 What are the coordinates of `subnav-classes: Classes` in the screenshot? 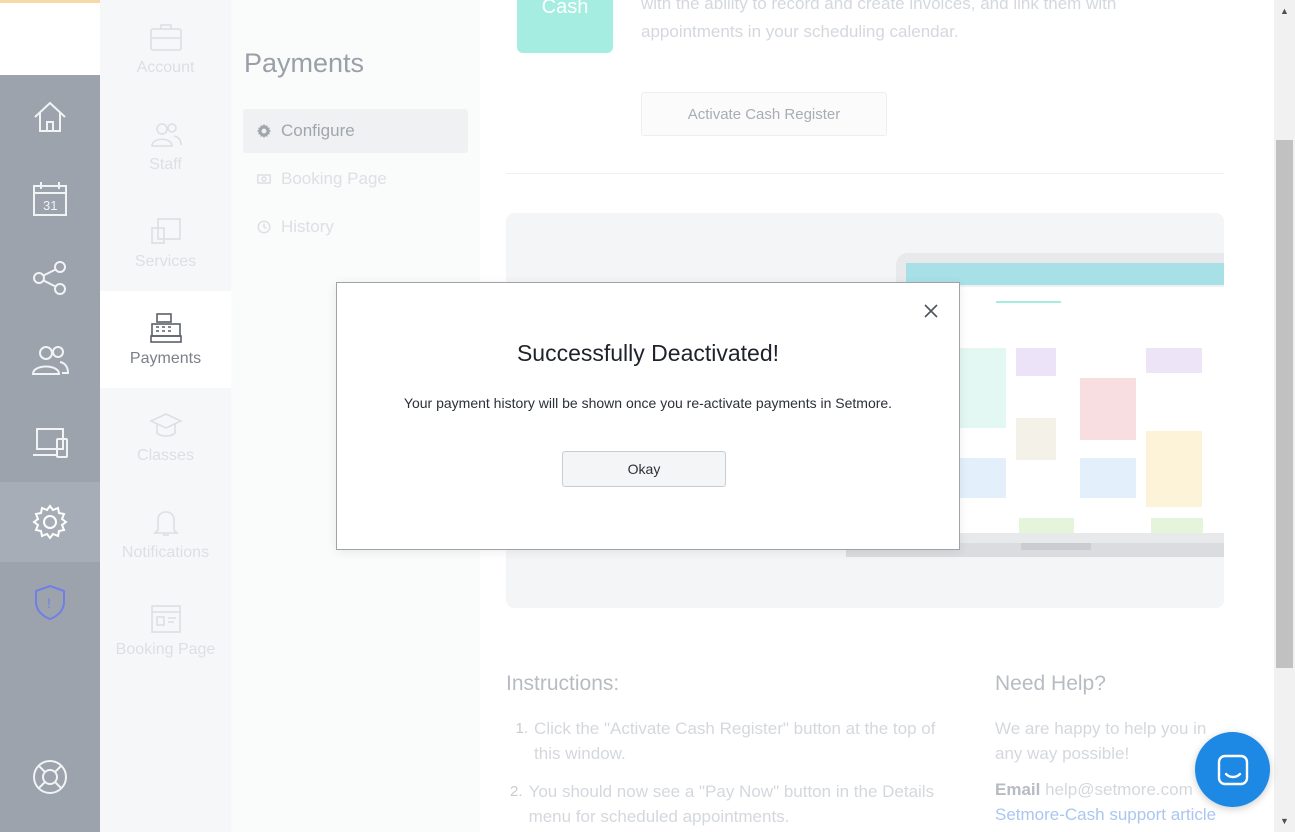 It's located at (165, 436).